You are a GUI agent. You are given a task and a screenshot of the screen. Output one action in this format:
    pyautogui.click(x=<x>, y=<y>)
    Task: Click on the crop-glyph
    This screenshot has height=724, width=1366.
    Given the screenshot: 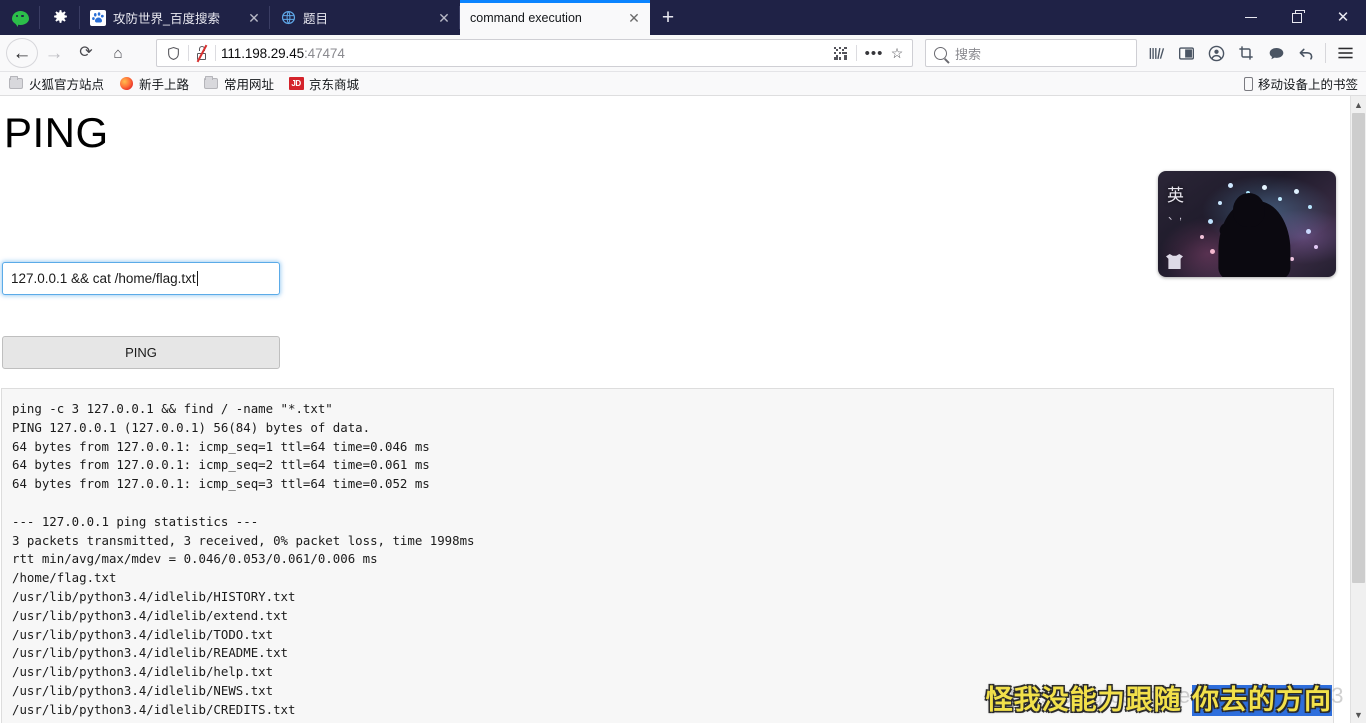 What is the action you would take?
    pyautogui.click(x=1246, y=53)
    